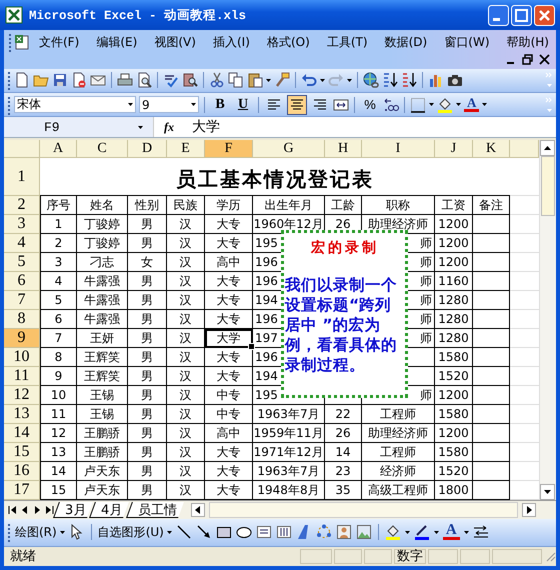  What do you see at coordinates (544, 59) in the screenshot?
I see `close-icon` at bounding box center [544, 59].